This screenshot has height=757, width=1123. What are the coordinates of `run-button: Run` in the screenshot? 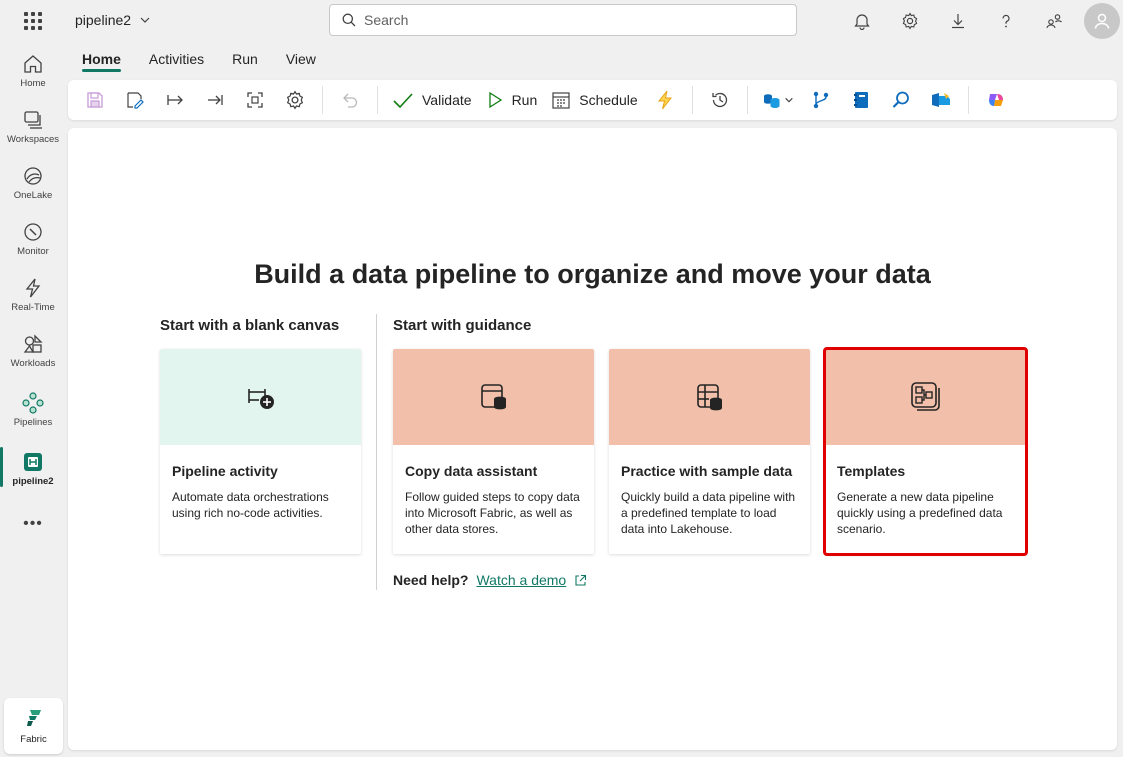 It's located at (511, 100).